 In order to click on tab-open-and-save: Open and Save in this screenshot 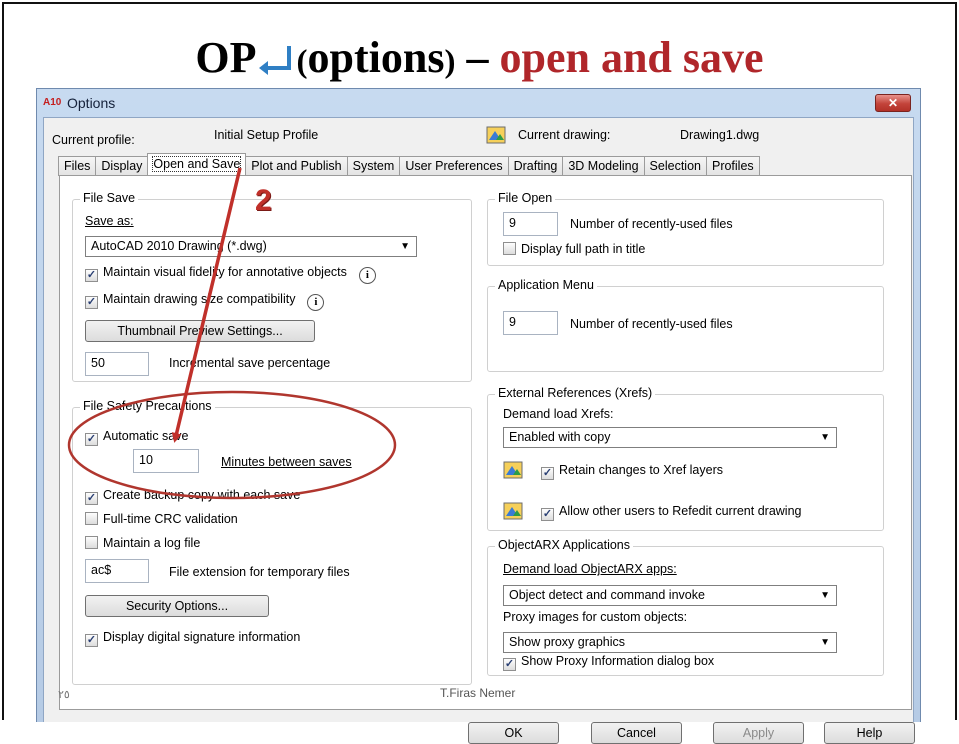, I will do `click(197, 164)`.